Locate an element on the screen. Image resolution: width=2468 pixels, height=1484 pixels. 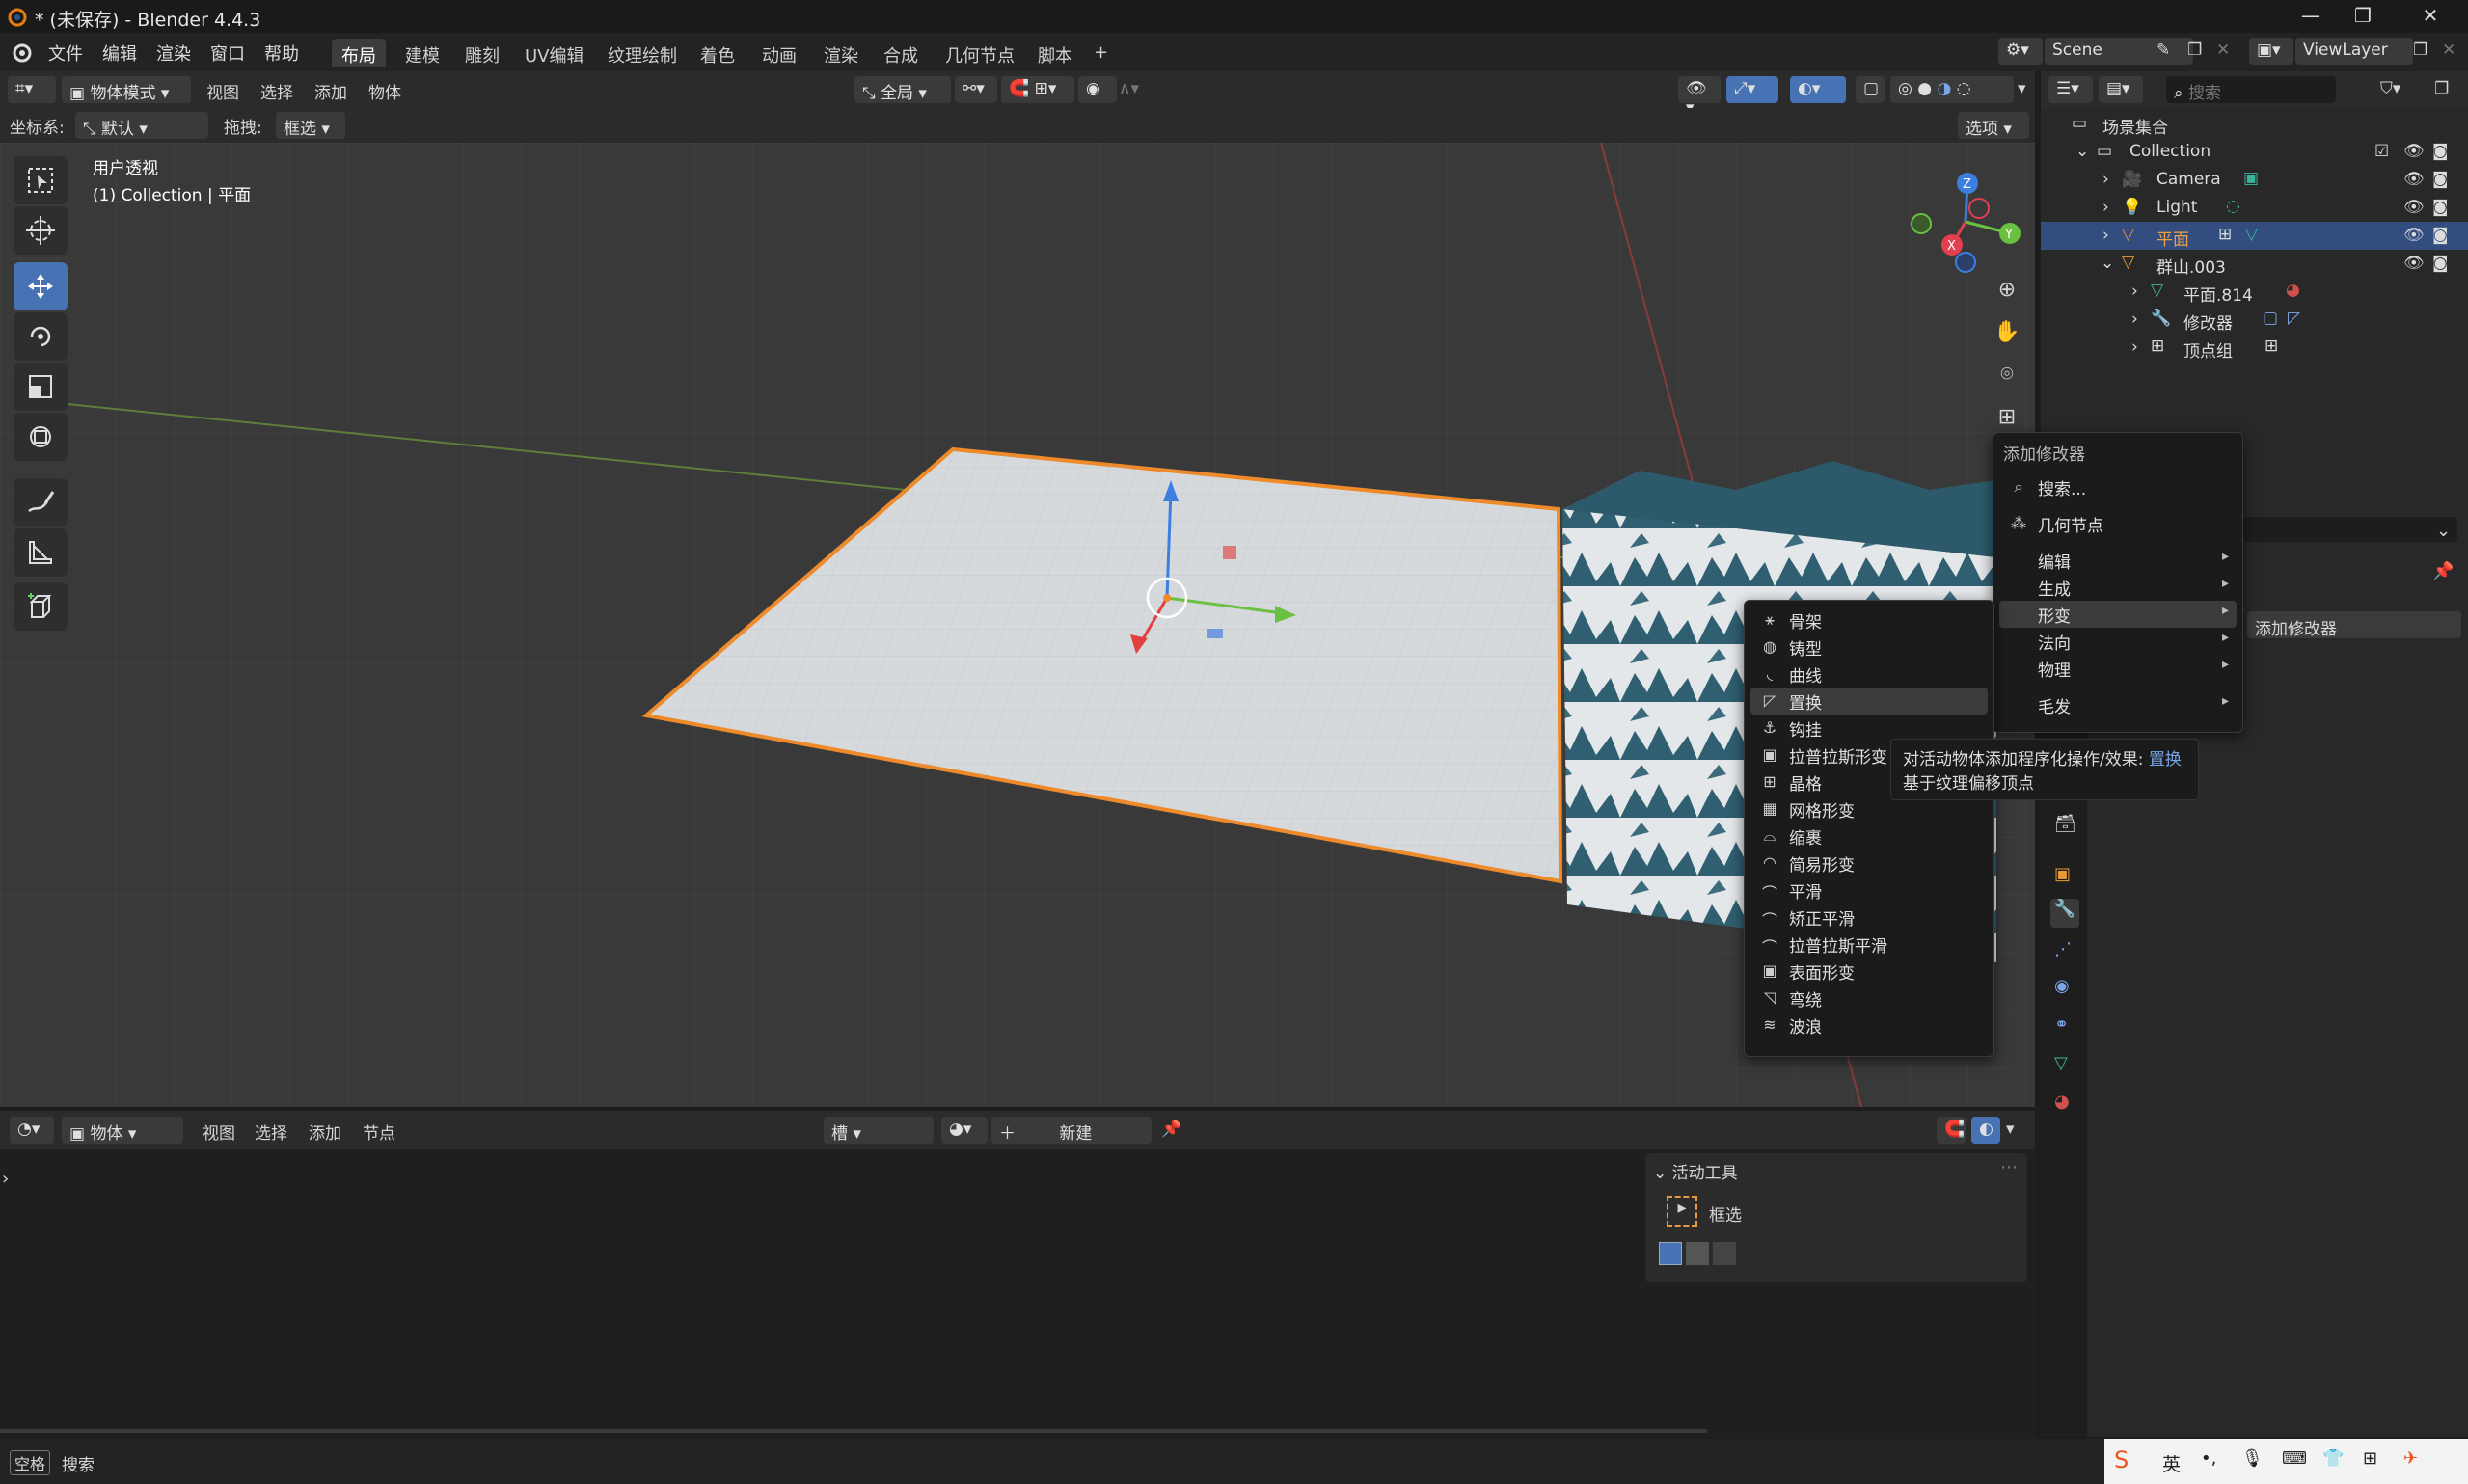
laplacian-smooth-modifier-item: ⌒ 拉普拉斯平滑 is located at coordinates (1869, 944).